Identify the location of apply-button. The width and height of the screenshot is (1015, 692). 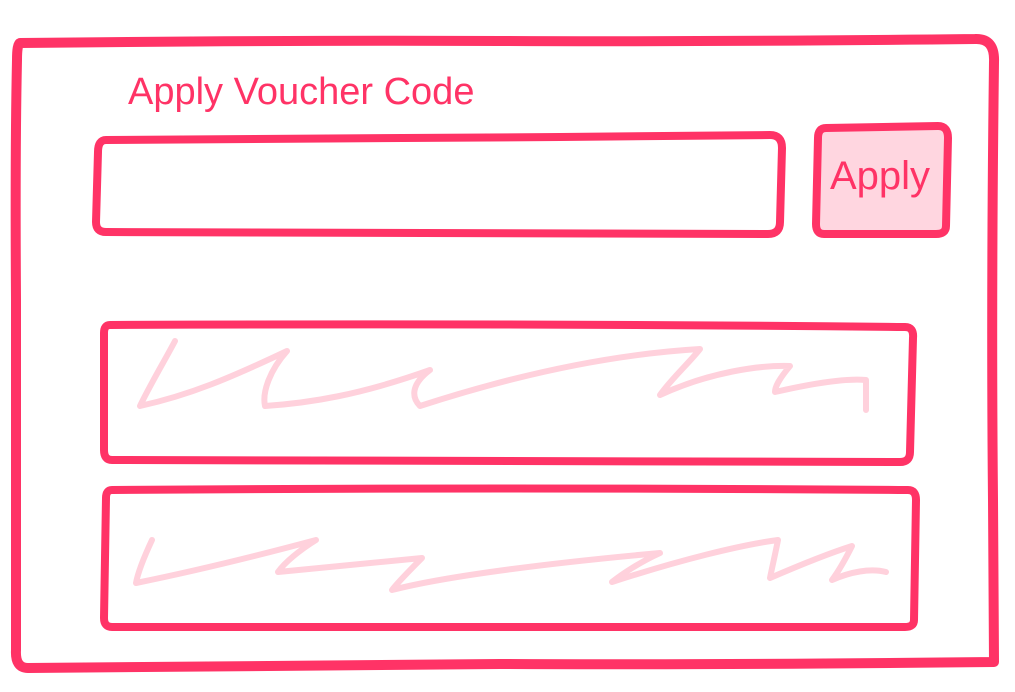
(882, 181).